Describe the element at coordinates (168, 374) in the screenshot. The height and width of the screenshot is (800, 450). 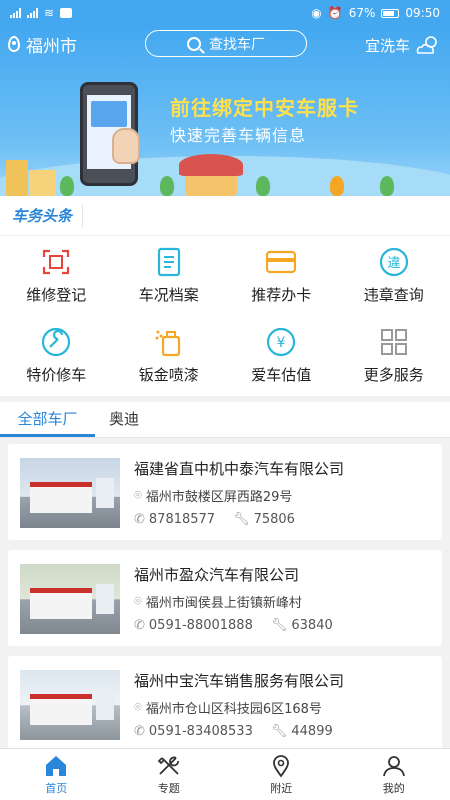
I see `service-label: 钣金喷漆` at that location.